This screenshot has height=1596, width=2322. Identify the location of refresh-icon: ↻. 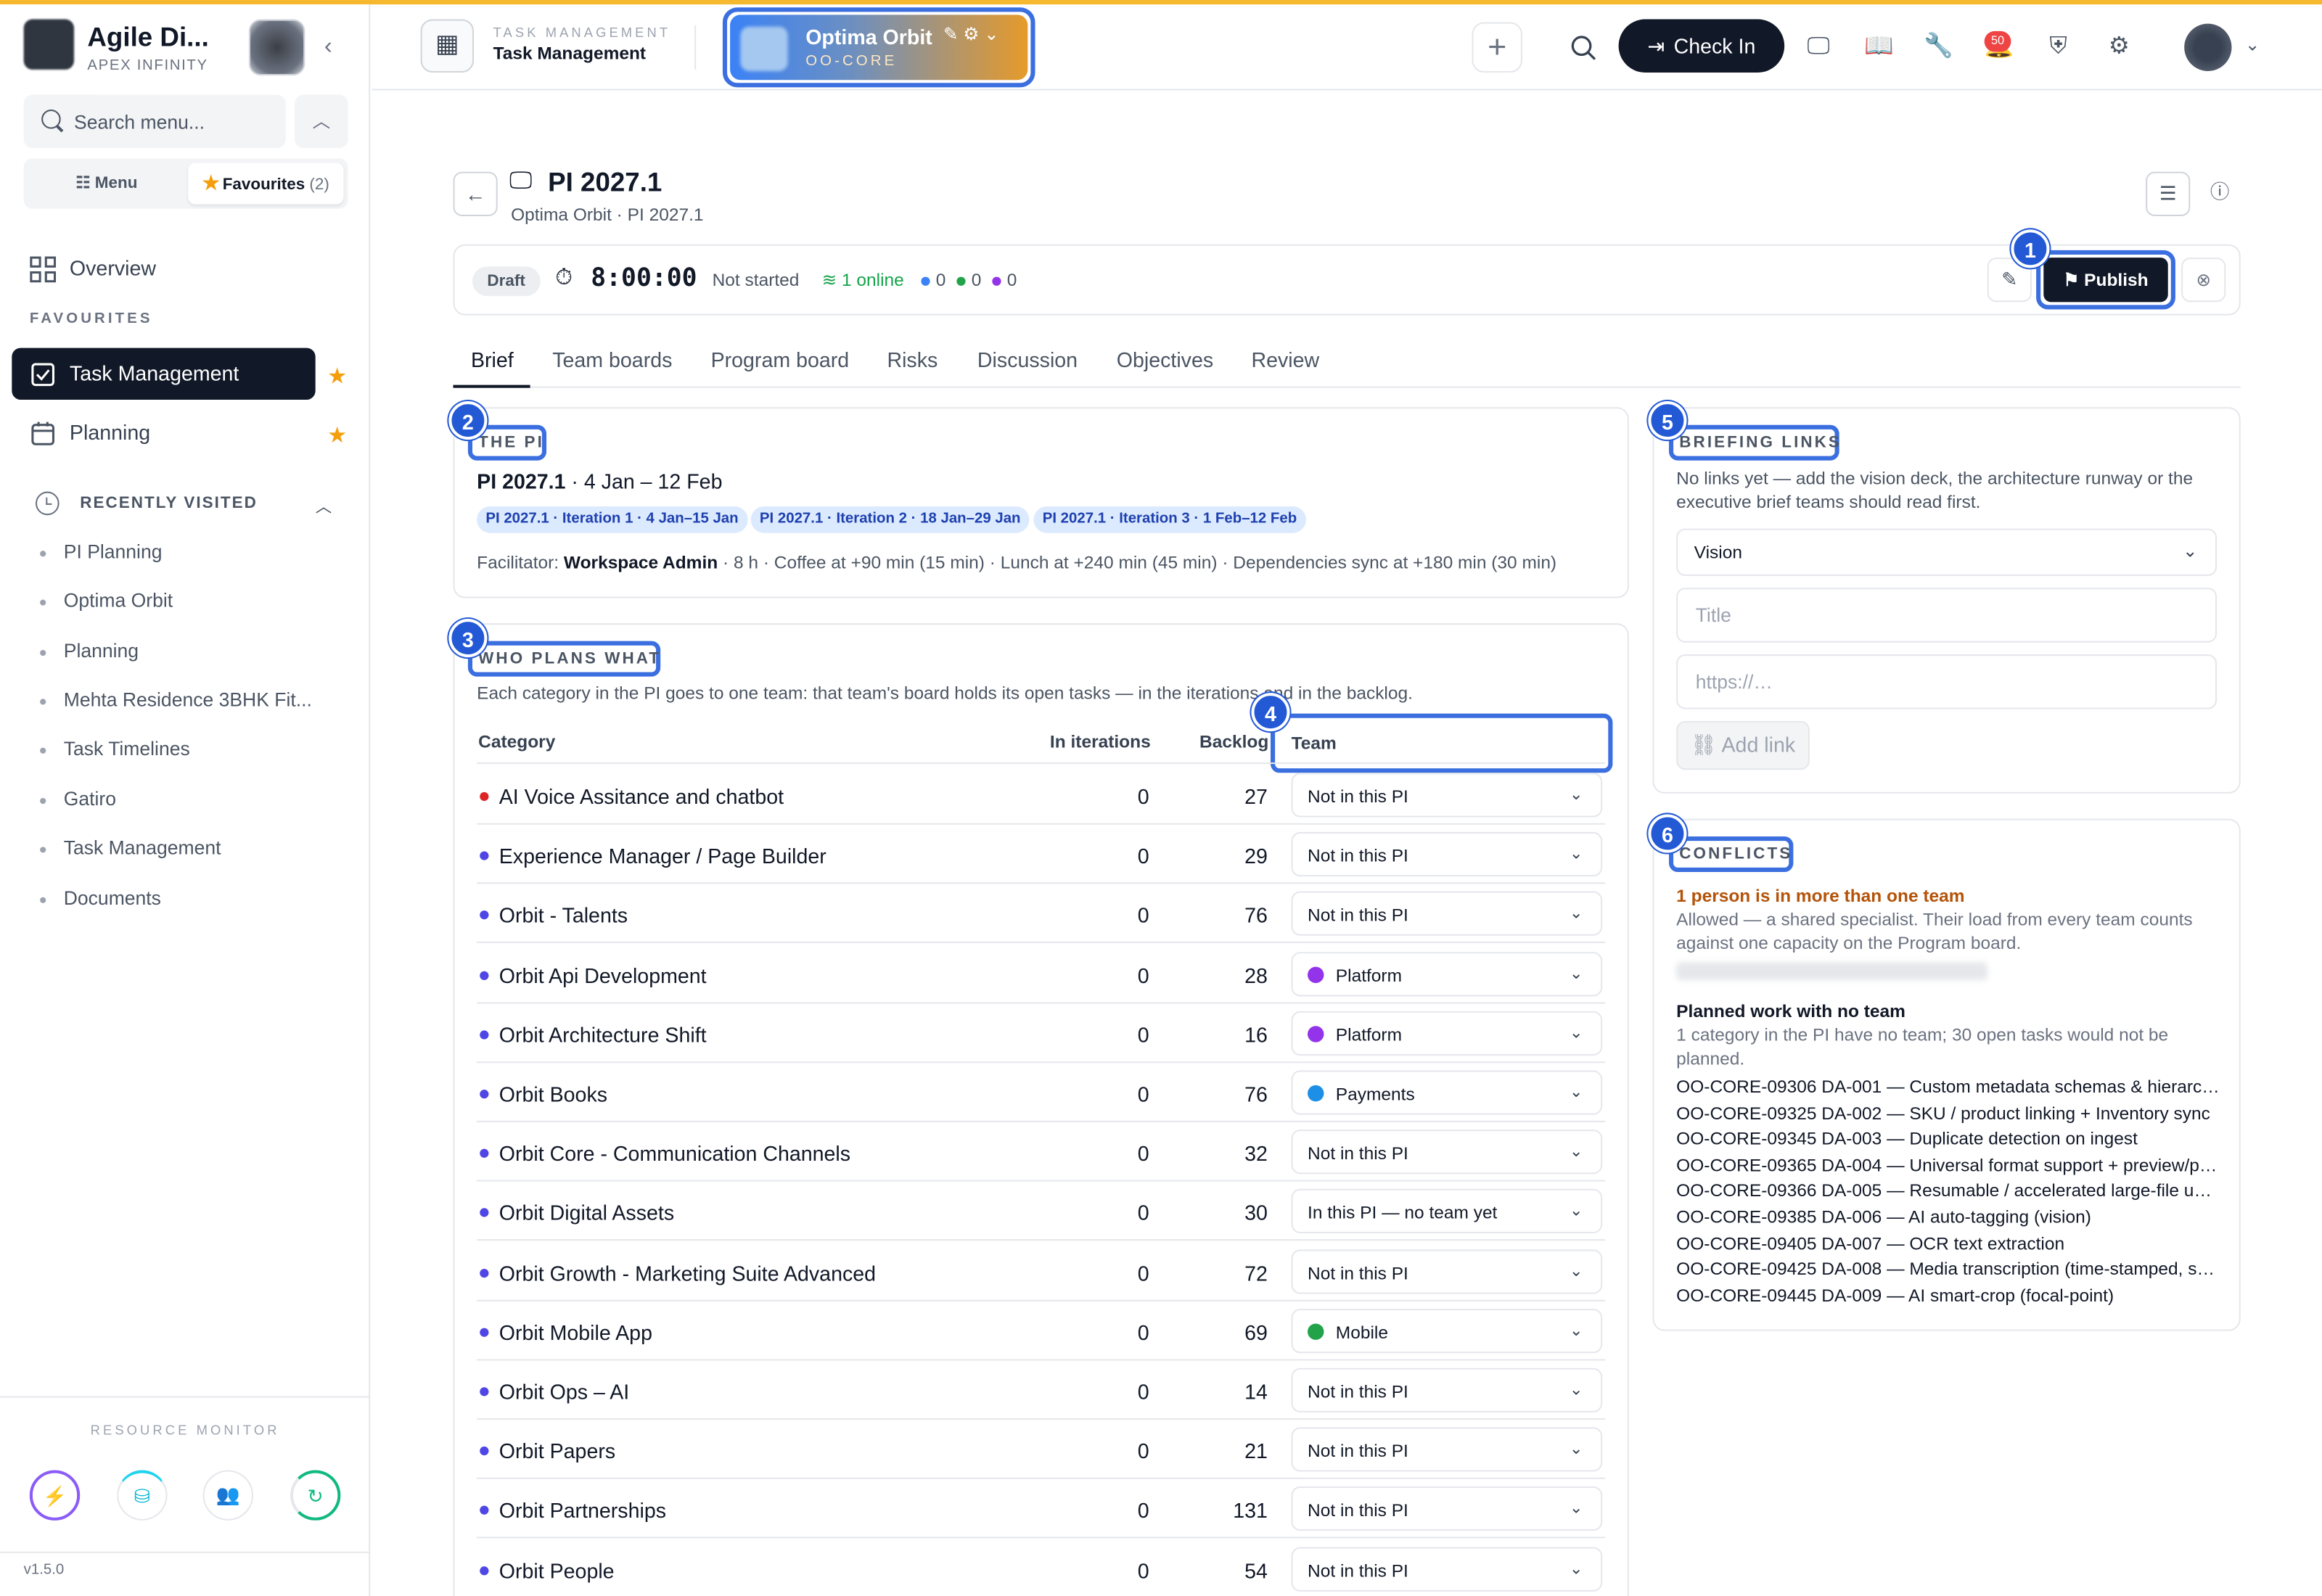
(315, 1495).